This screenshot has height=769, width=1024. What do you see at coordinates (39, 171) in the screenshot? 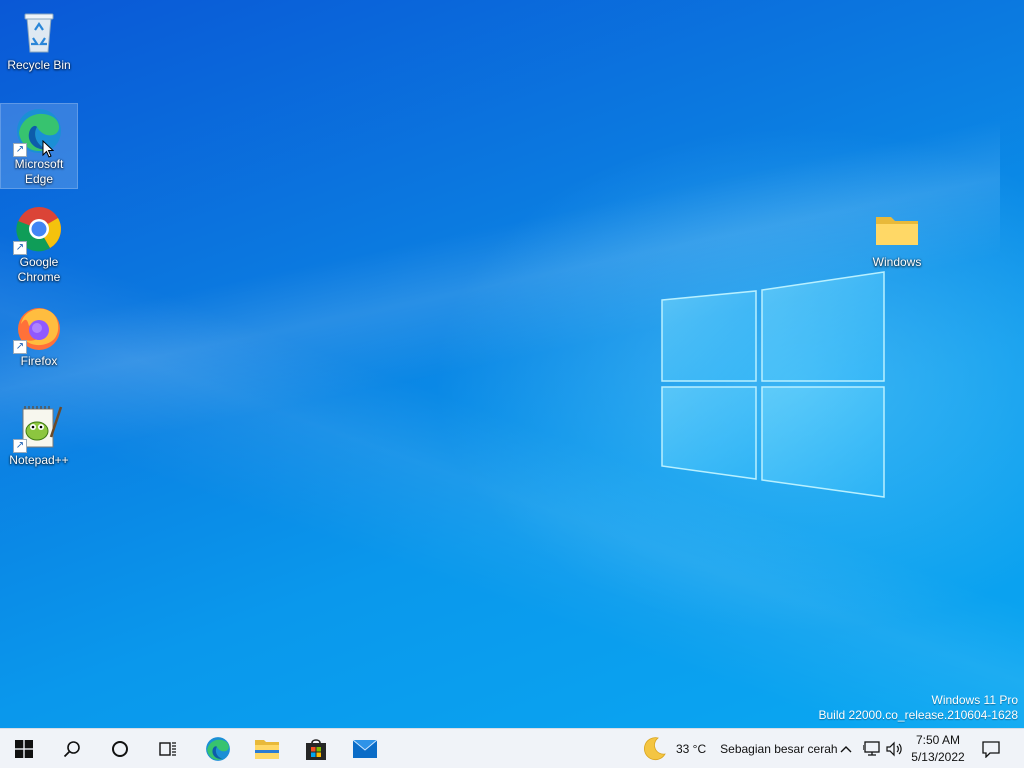
I see `desktop-icon-label: Microsoft Edge` at bounding box center [39, 171].